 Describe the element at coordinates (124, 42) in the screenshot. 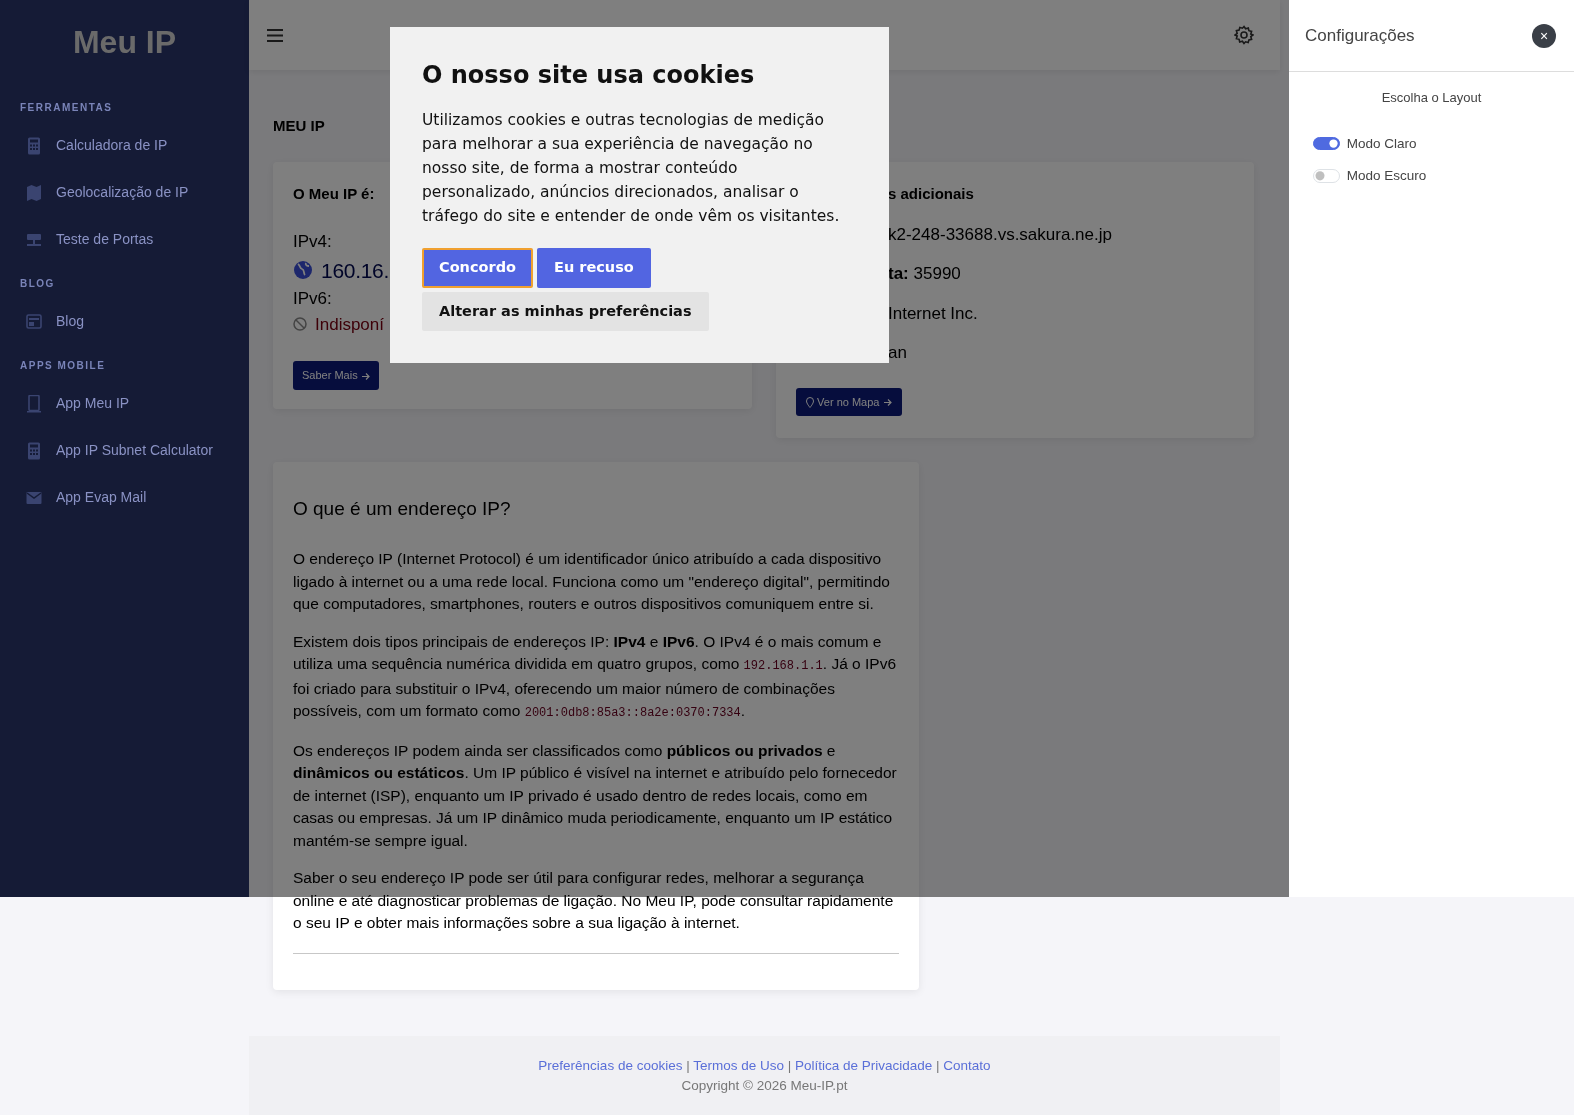

I see `logo: Meu IP` at that location.